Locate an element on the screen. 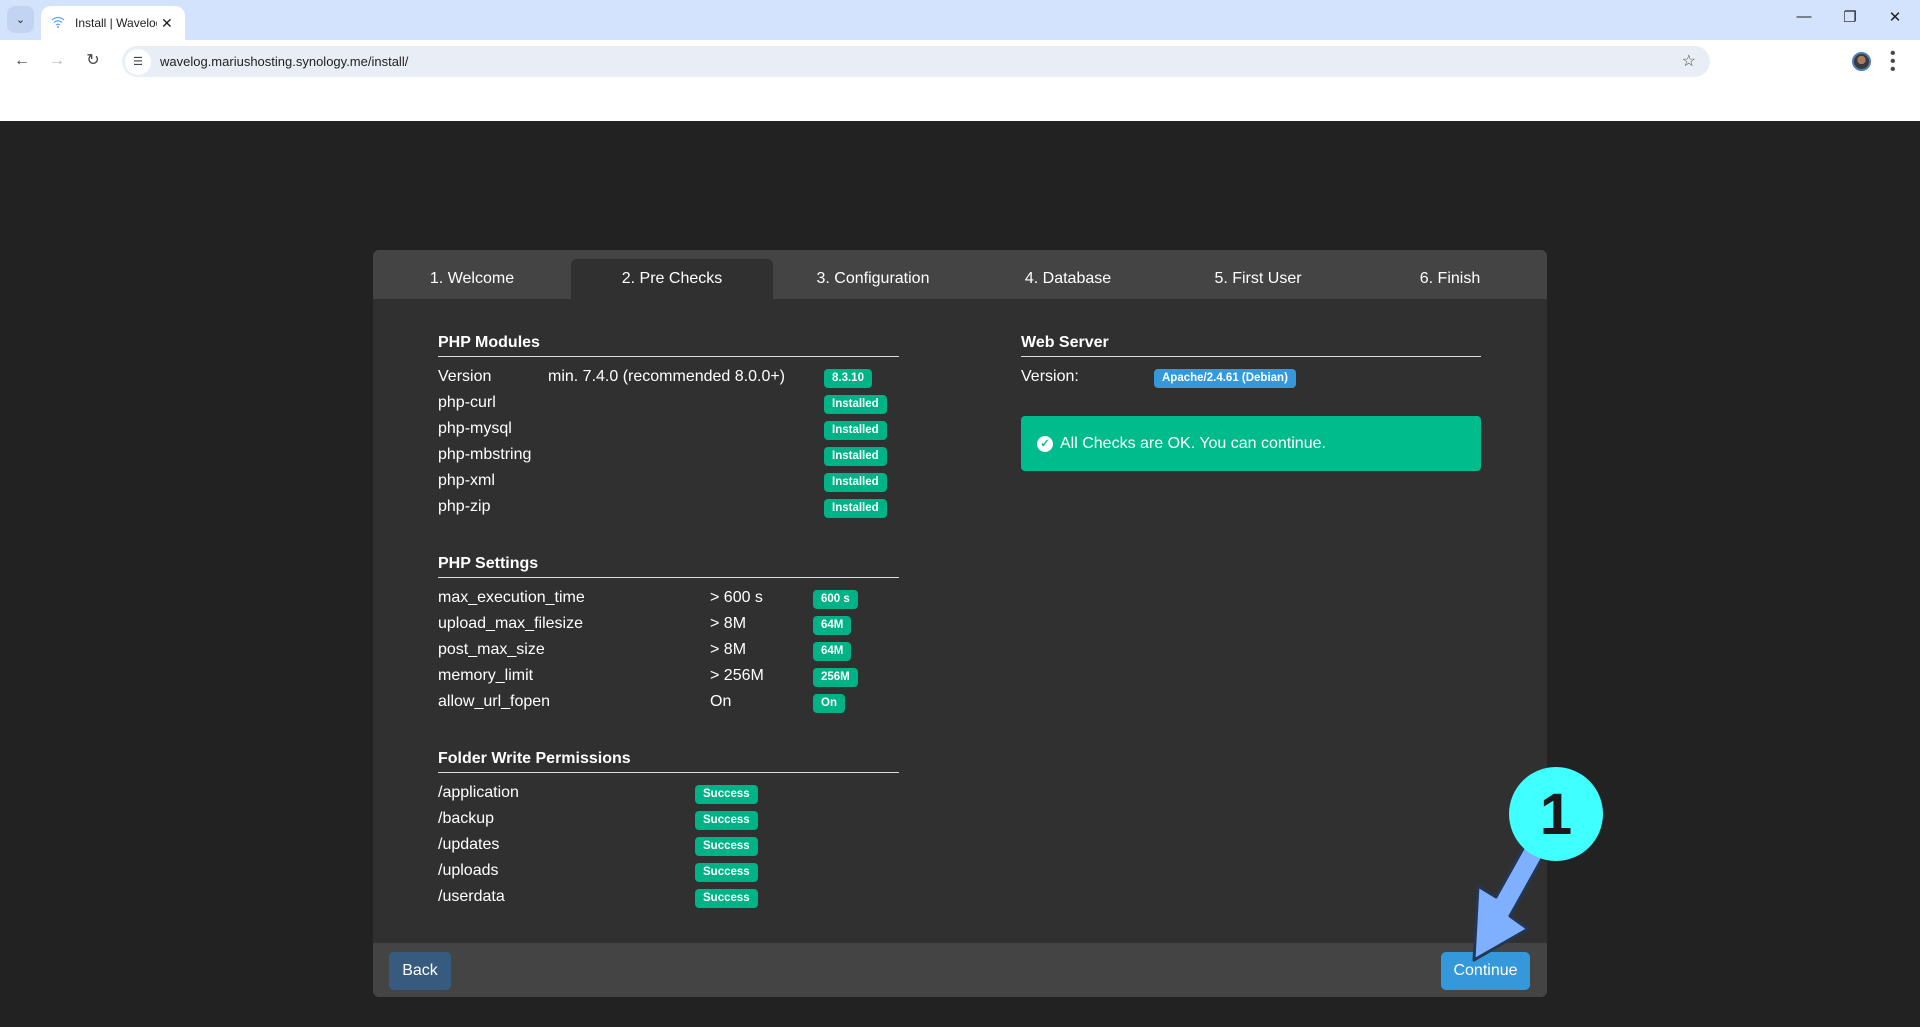 The width and height of the screenshot is (1920, 1027). folder-path: /updates is located at coordinates (469, 844).